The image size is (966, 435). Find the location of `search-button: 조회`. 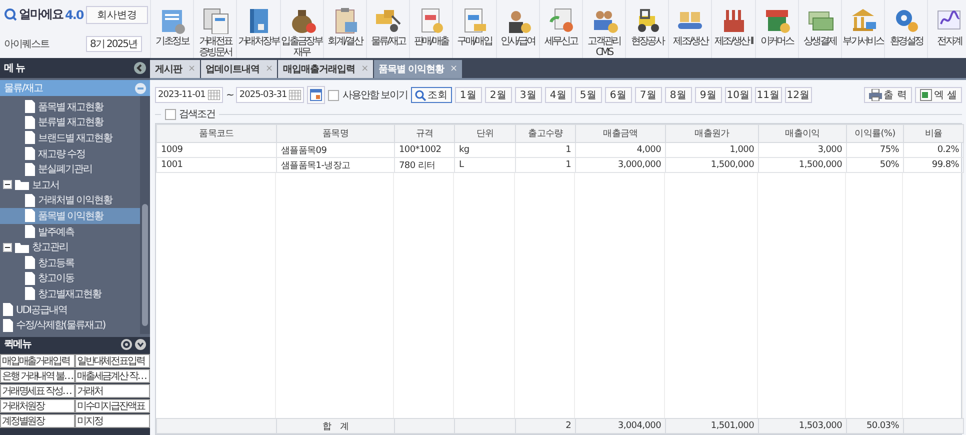

search-button: 조회 is located at coordinates (431, 95).